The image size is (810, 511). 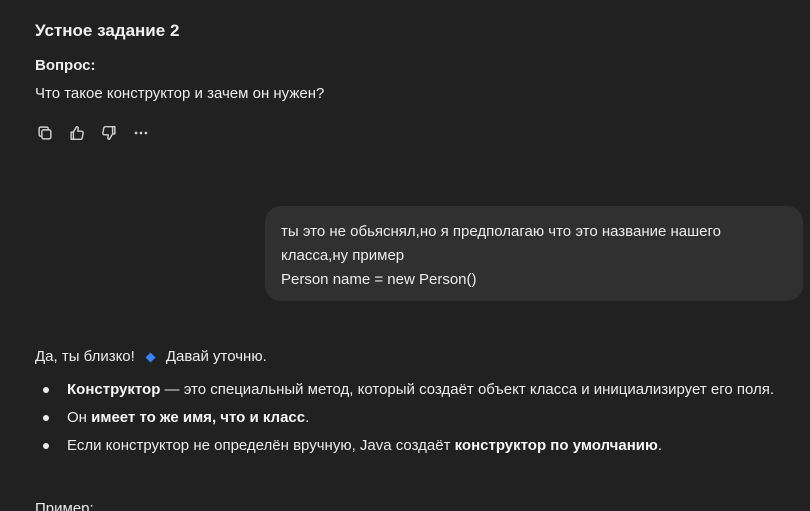 I want to click on reply-lead: Да, ты близко! Давай уточню., so click(x=415, y=357).